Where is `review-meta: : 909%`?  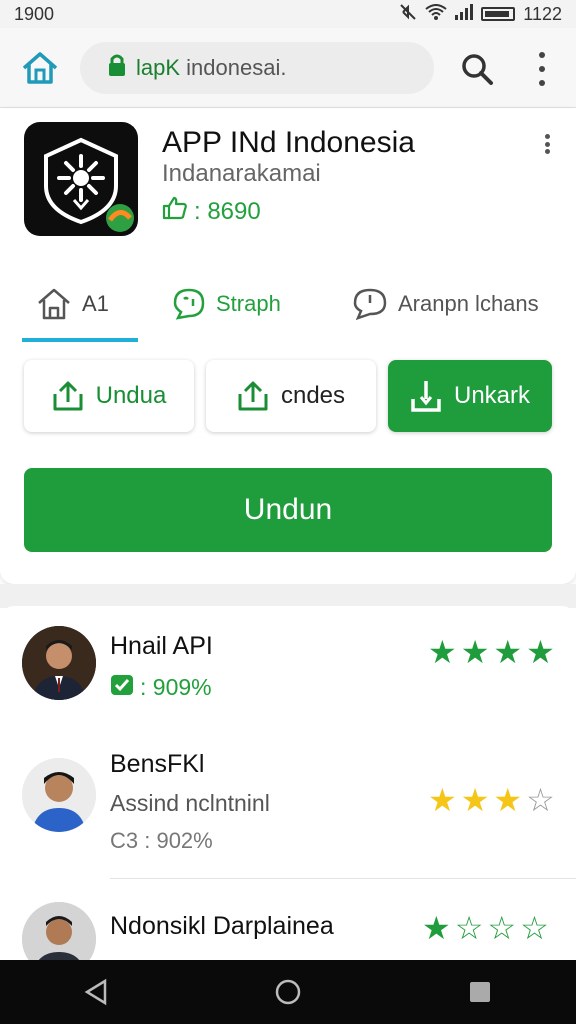 review-meta: : 909% is located at coordinates (161, 687).